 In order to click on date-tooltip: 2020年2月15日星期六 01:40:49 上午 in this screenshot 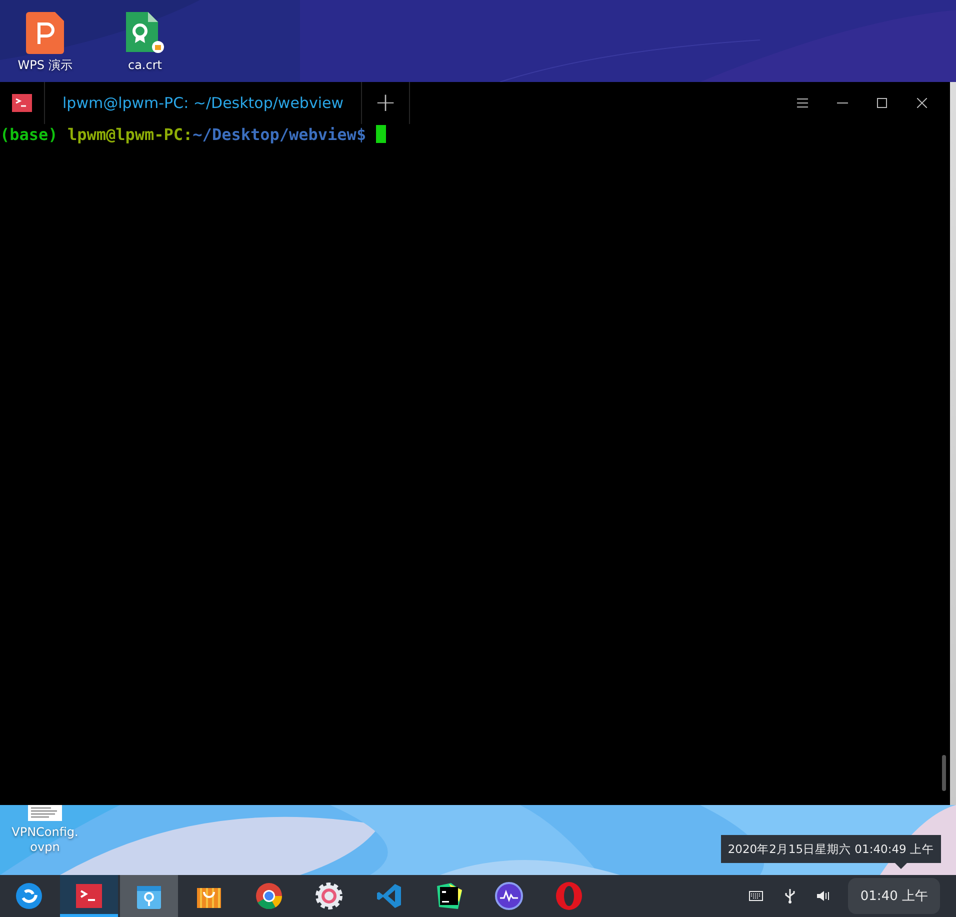, I will do `click(830, 849)`.